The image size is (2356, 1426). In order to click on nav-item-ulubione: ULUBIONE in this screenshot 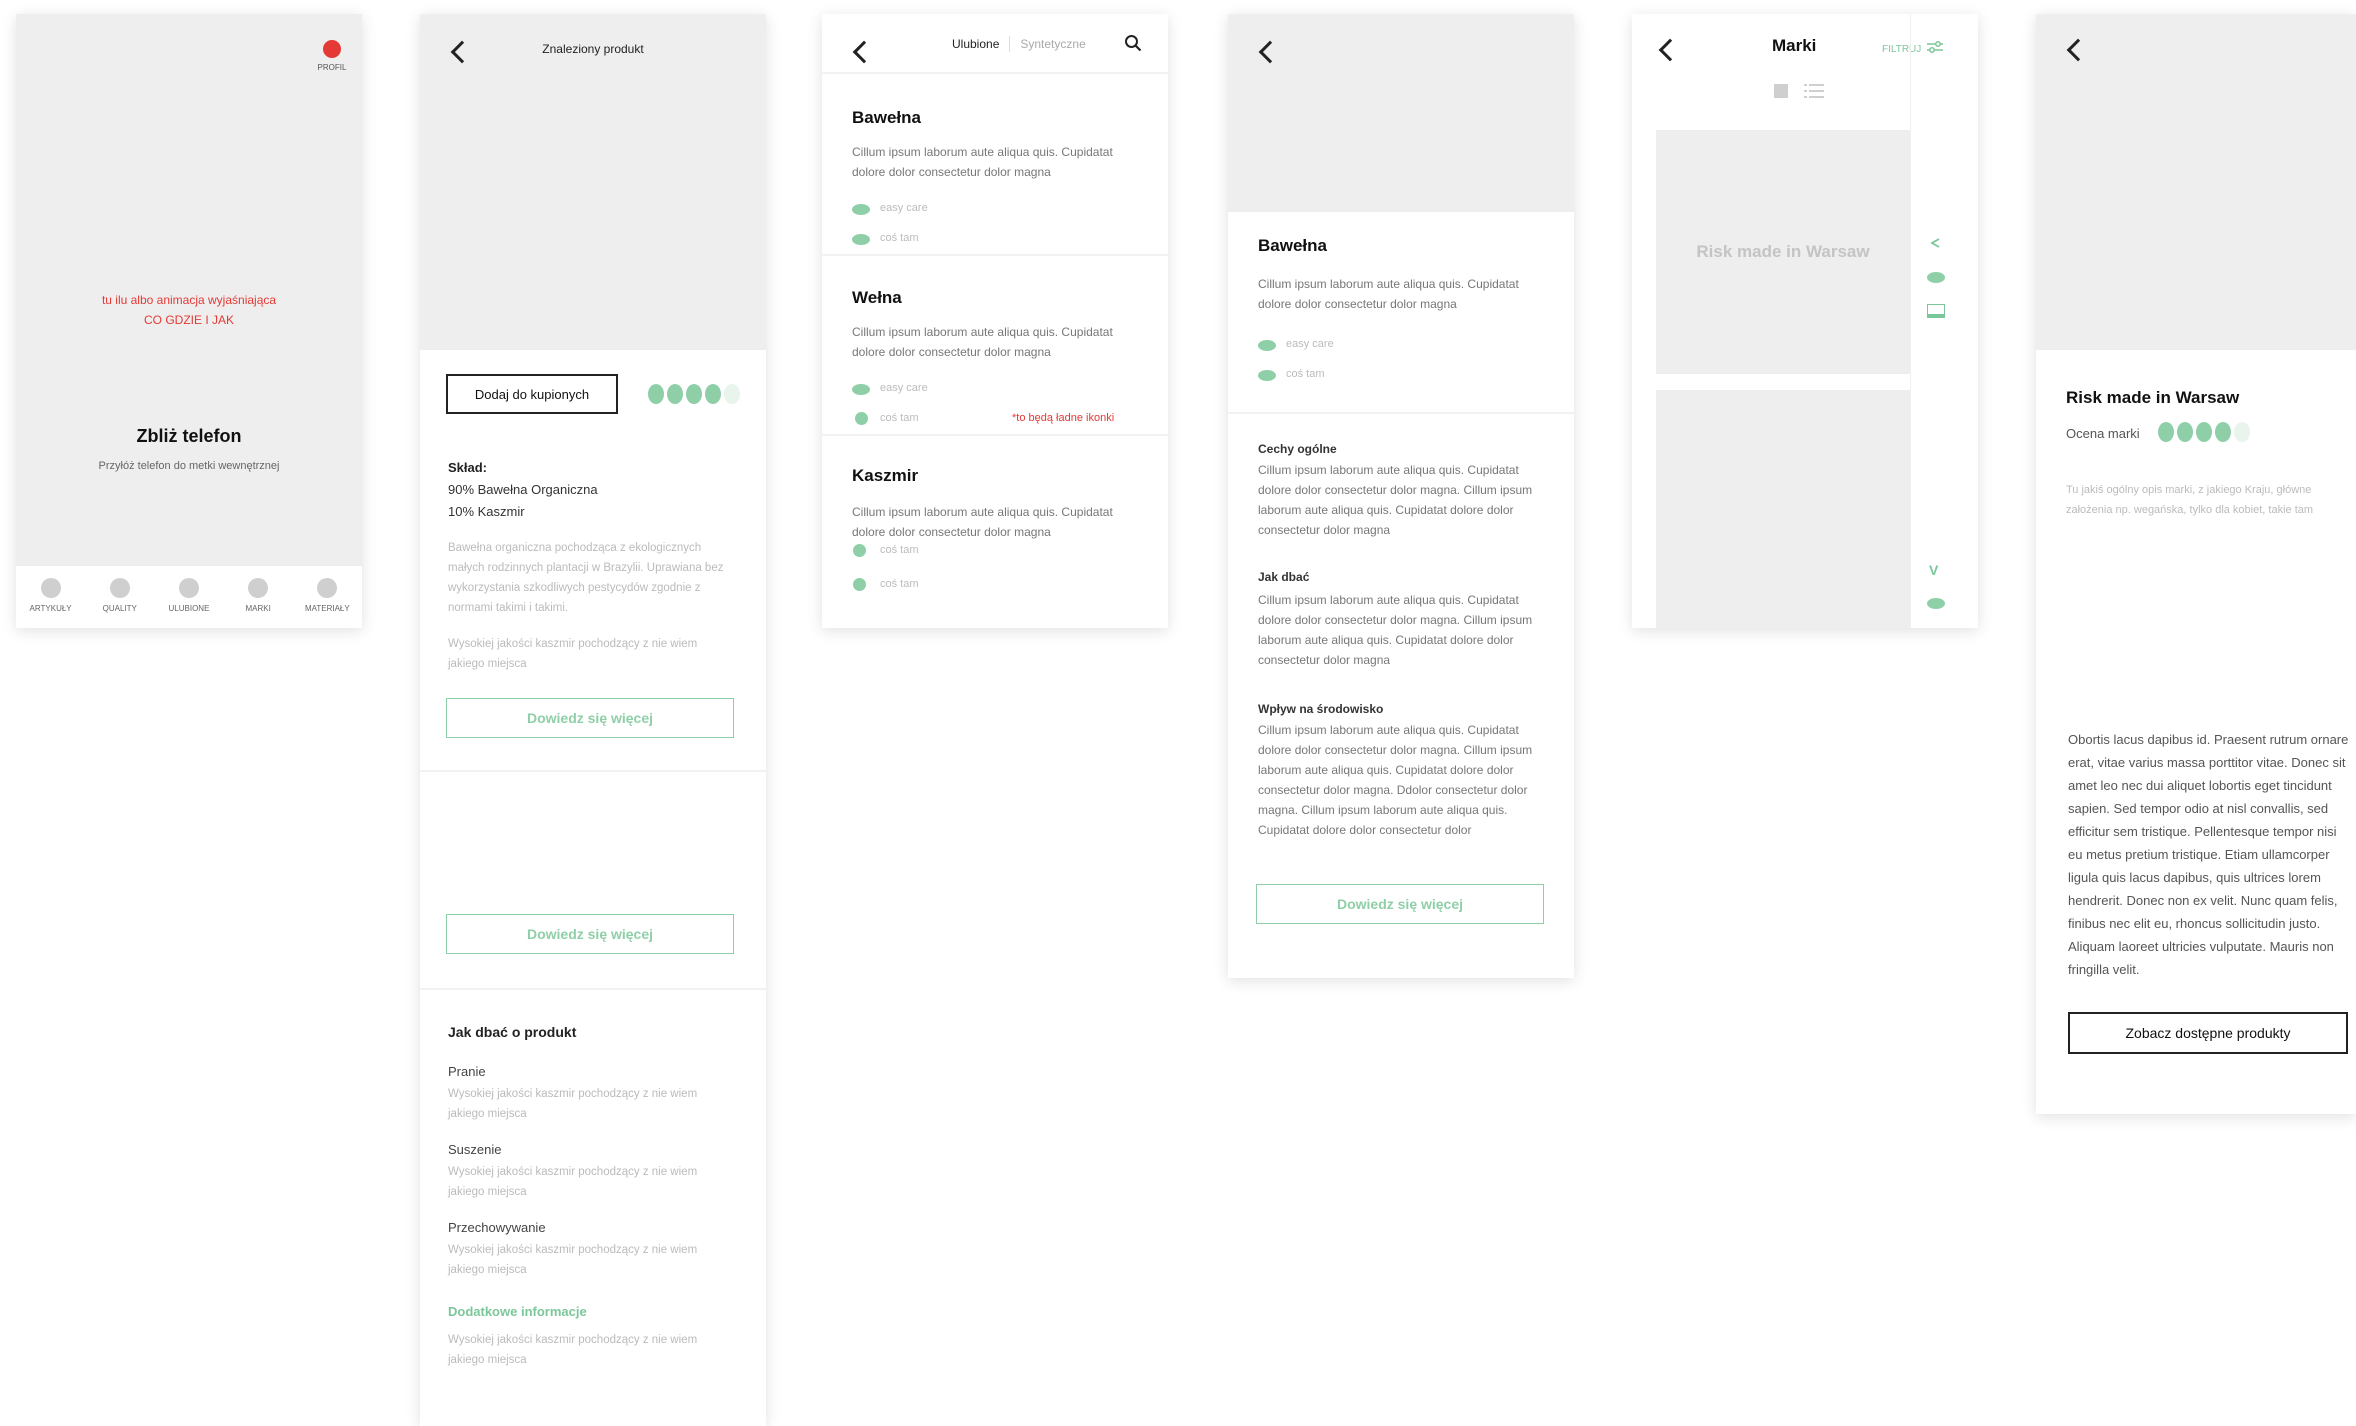, I will do `click(189, 595)`.